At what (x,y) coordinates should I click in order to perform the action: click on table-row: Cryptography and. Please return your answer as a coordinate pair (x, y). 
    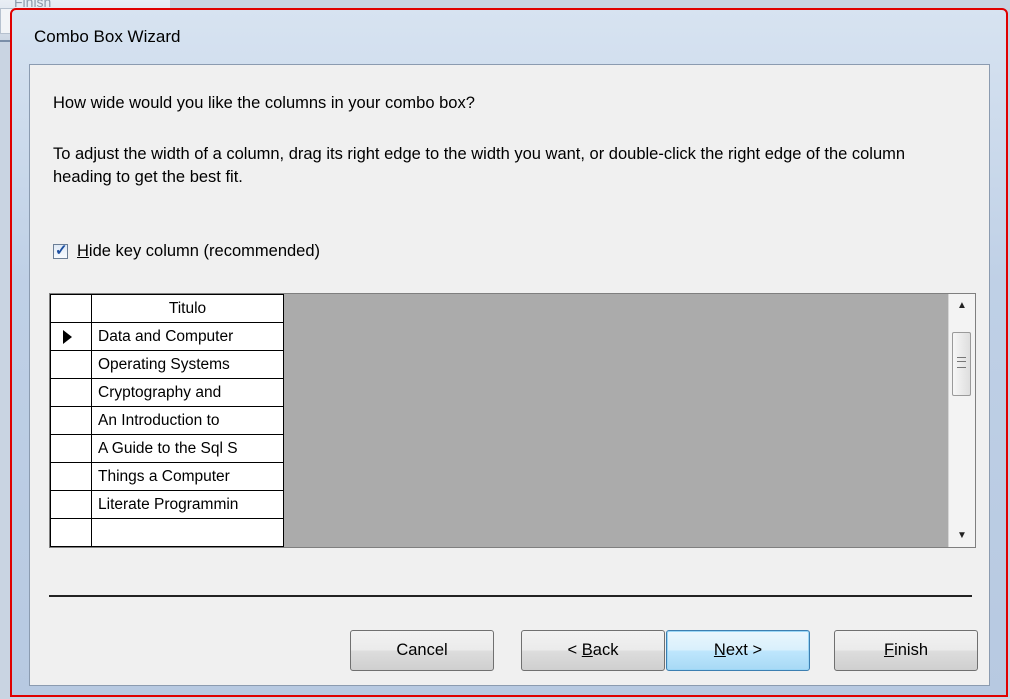
    Looking at the image, I should click on (167, 392).